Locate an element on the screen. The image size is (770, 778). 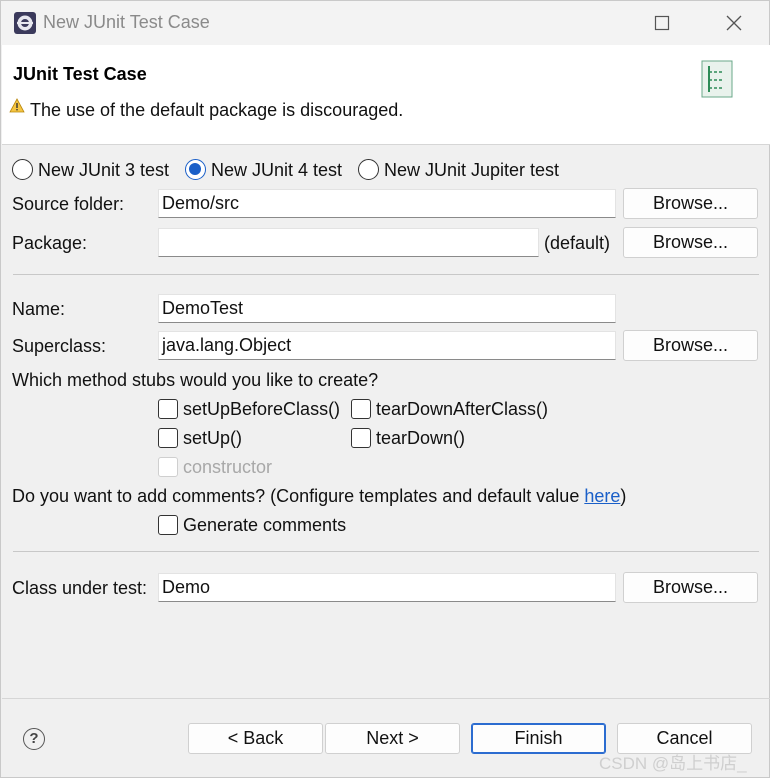
junit4-label: New JUnit 4 test is located at coordinates (277, 170).